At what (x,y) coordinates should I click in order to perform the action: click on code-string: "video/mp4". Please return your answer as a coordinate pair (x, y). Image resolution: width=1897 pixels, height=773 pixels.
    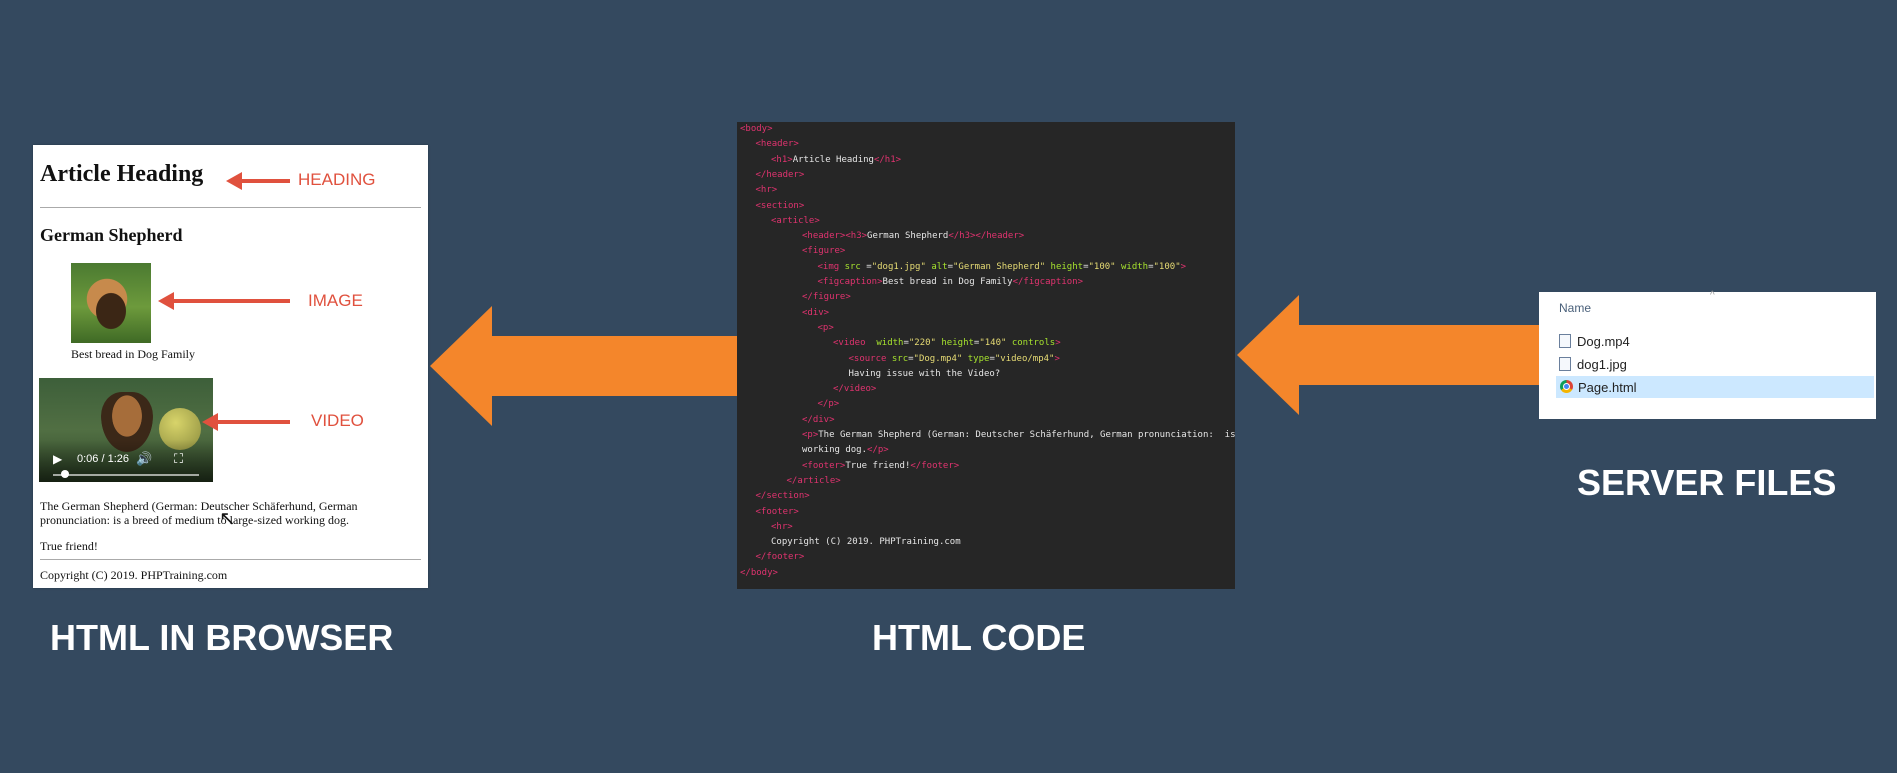
    Looking at the image, I should click on (1024, 358).